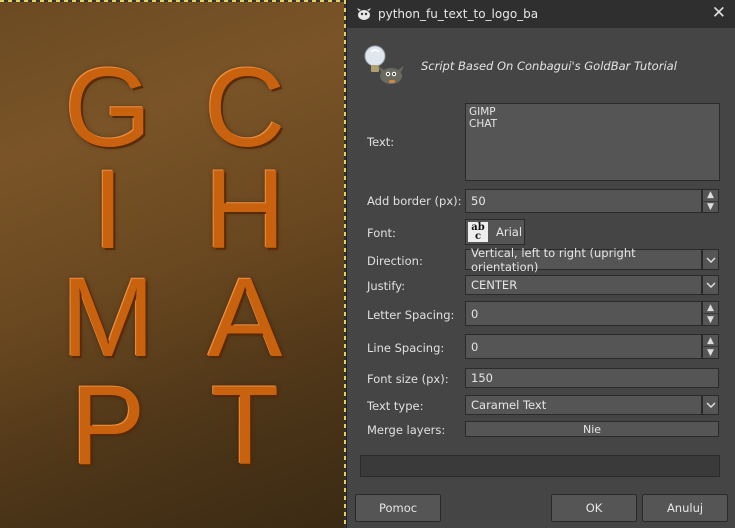  I want to click on canvas-letter: P, so click(108, 425).